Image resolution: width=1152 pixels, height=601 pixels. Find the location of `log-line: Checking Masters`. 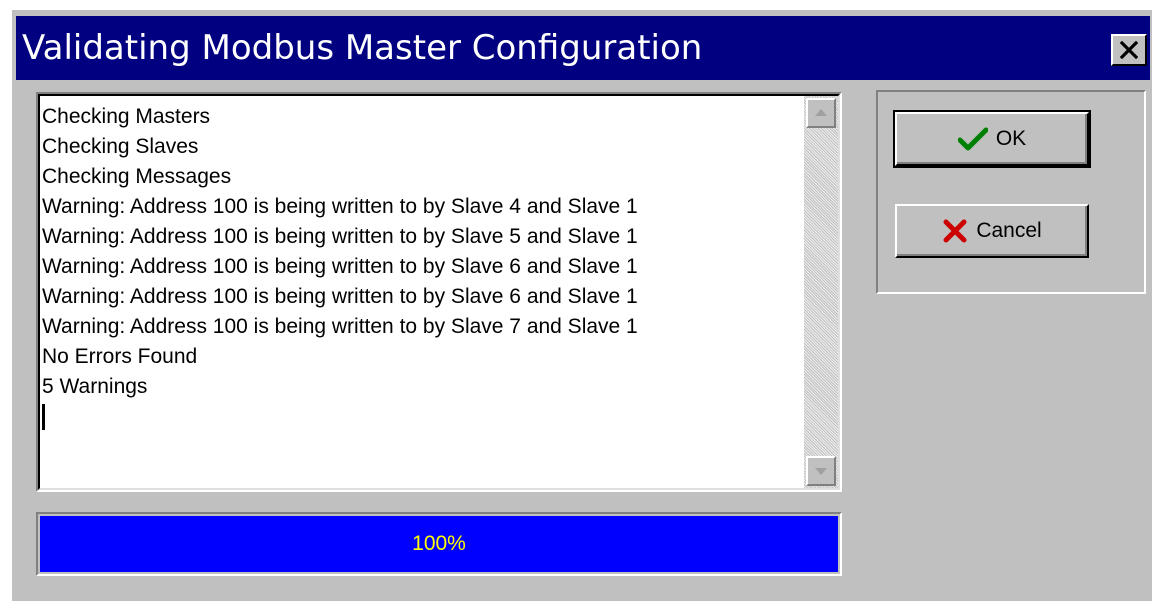

log-line: Checking Masters is located at coordinates (126, 116).